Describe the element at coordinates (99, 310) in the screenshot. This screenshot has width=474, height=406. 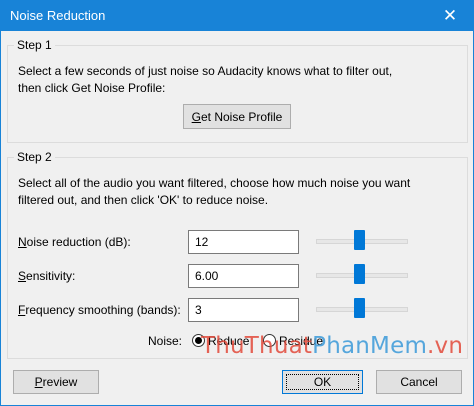
I see `frequency-smoothing-label: Frequency smoothing (bands):` at that location.